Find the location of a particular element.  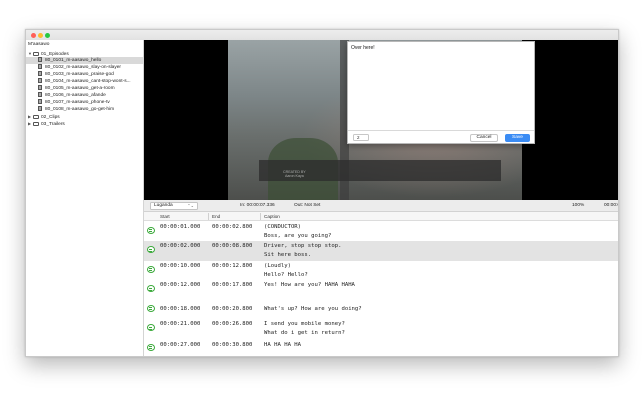

episode-label: 80_0105_m-aasawo_get-a-room is located at coordinates (80, 88).